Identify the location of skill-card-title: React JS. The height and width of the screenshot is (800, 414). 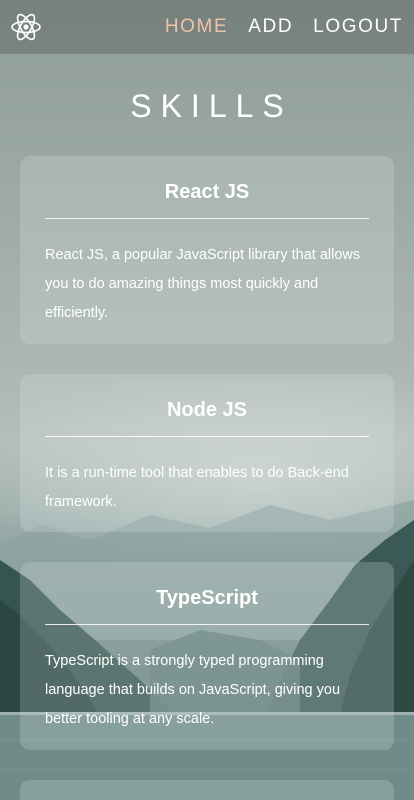
(207, 199).